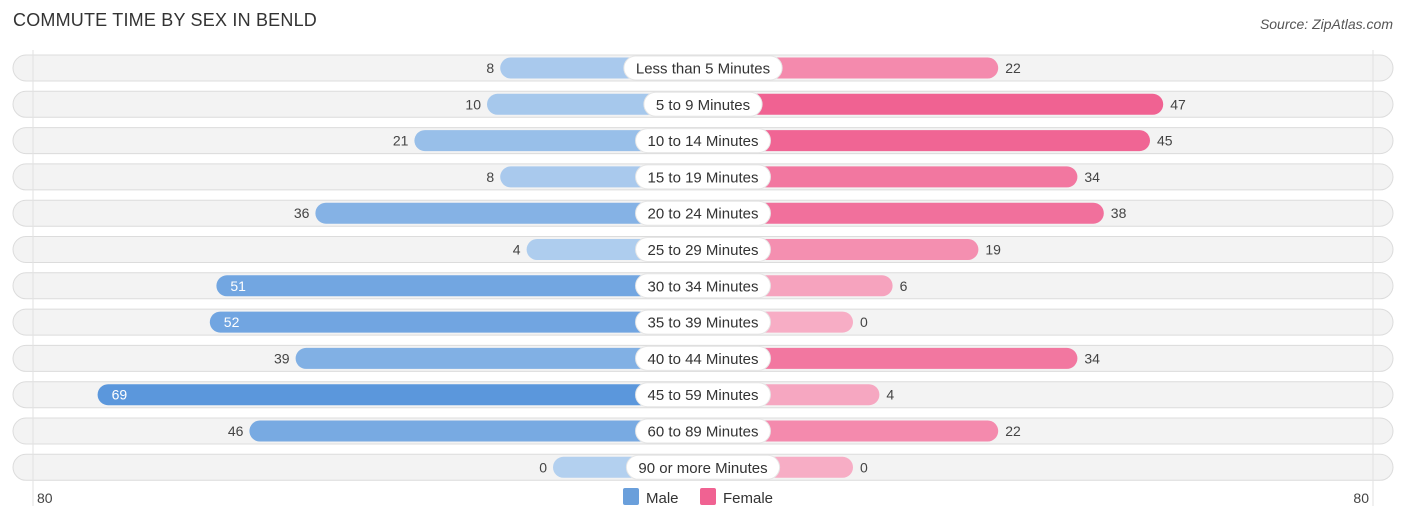 This screenshot has width=1406, height=523. I want to click on value-label-male: 51, so click(238, 286).